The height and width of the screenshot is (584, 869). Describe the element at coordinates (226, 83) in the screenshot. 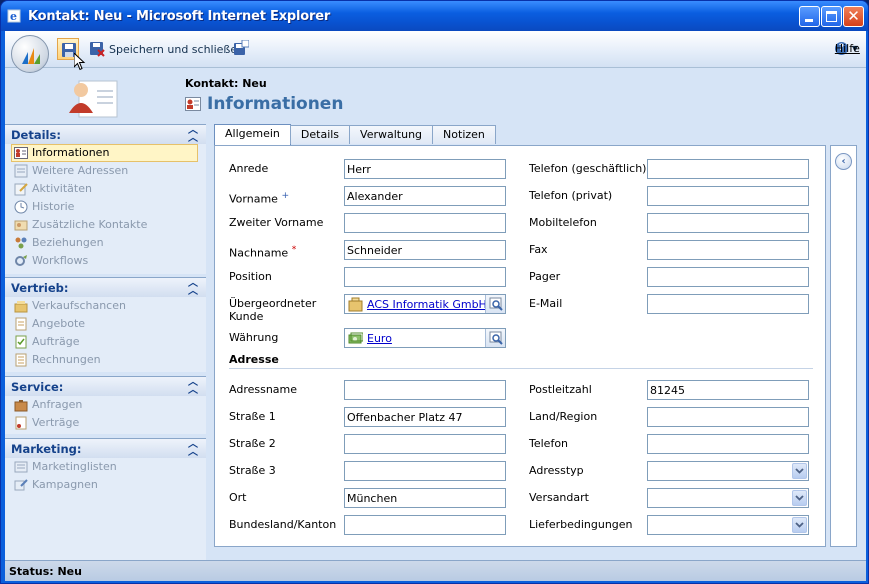

I see `page-subtitle: Kontakt: Neu` at that location.